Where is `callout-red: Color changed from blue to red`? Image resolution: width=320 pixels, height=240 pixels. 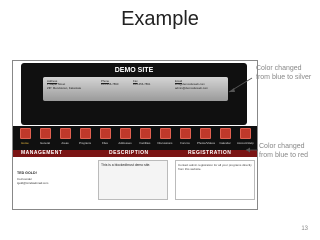
callout-red: Color changed from blue to red is located at coordinates (284, 151).